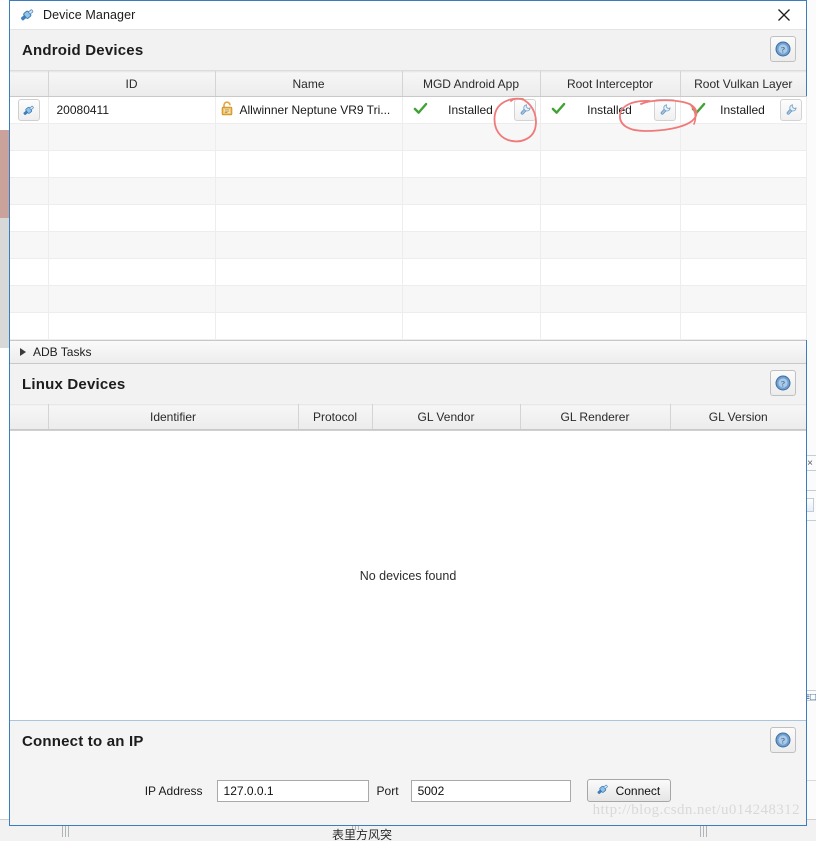  I want to click on column-header-mgd-android-app: MGD Android App, so click(471, 84).